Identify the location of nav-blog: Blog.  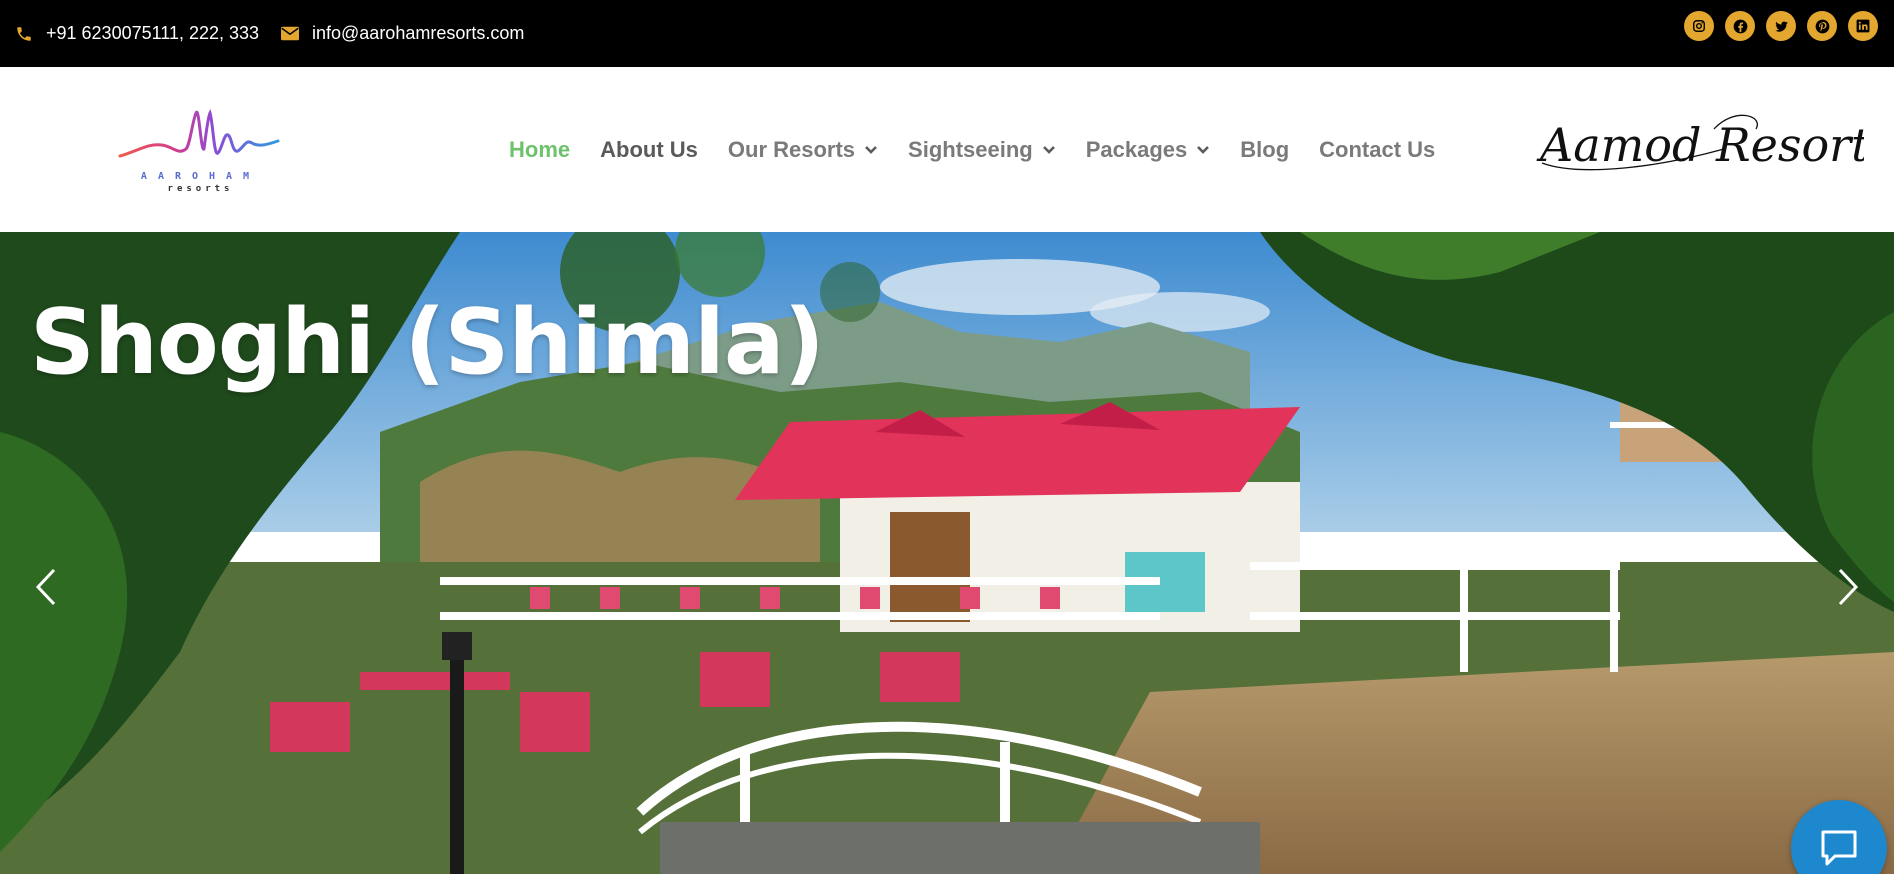
(1264, 150).